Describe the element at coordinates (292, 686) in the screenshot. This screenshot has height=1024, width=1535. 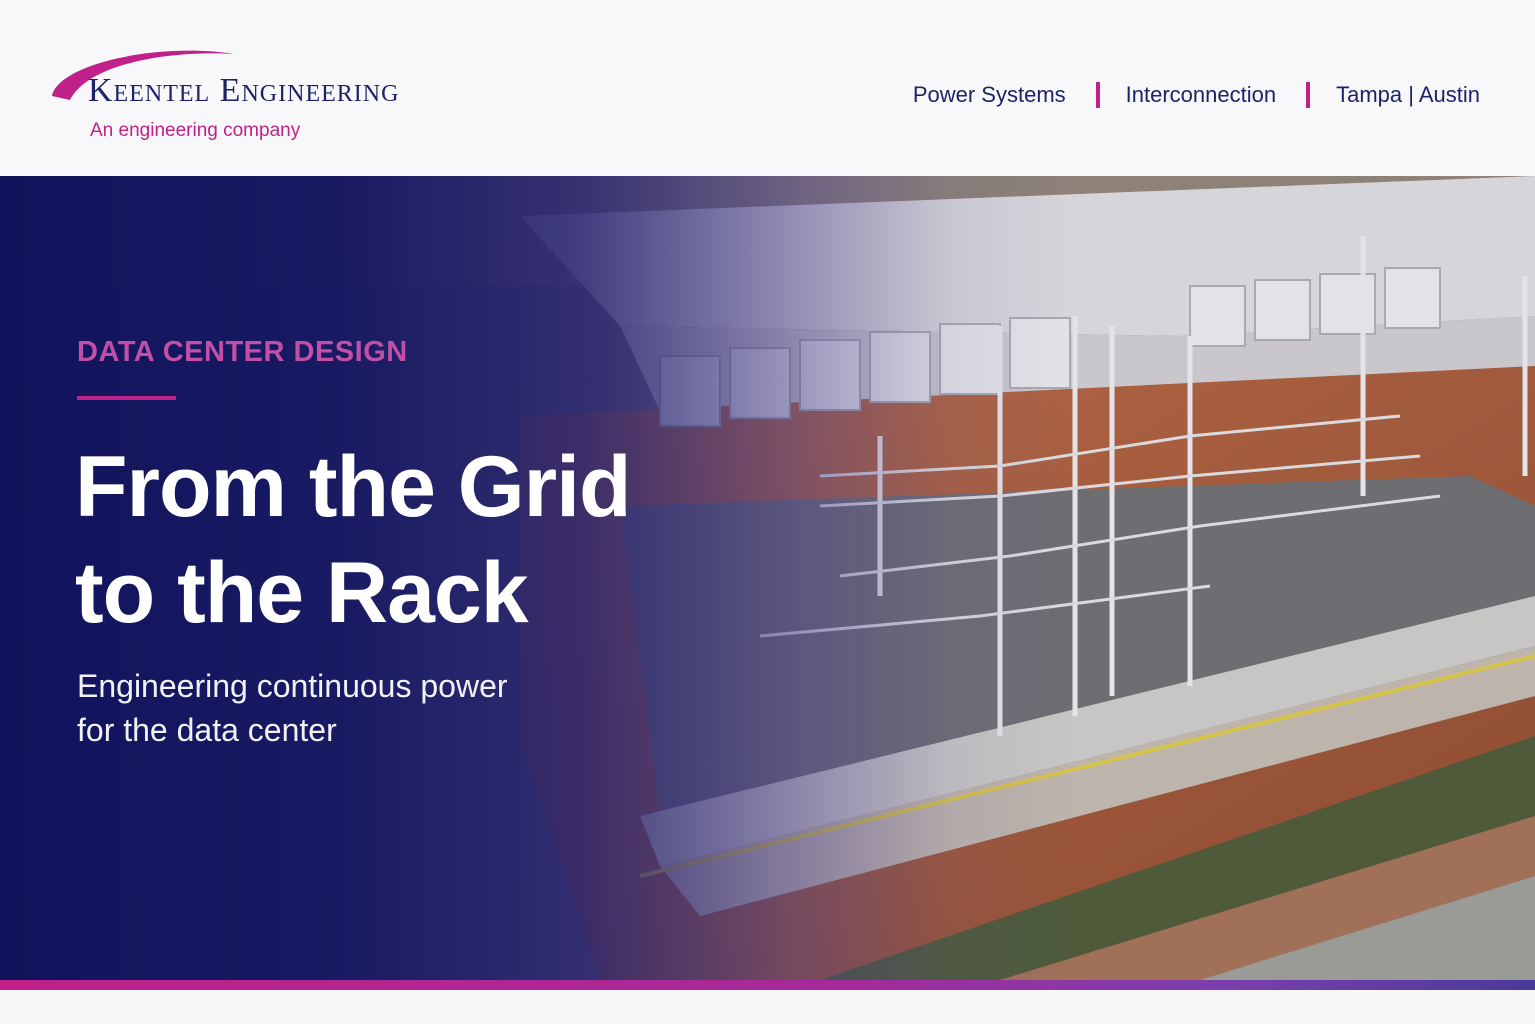
I see `hero-subtitle-line1: Engineering continuous power` at that location.